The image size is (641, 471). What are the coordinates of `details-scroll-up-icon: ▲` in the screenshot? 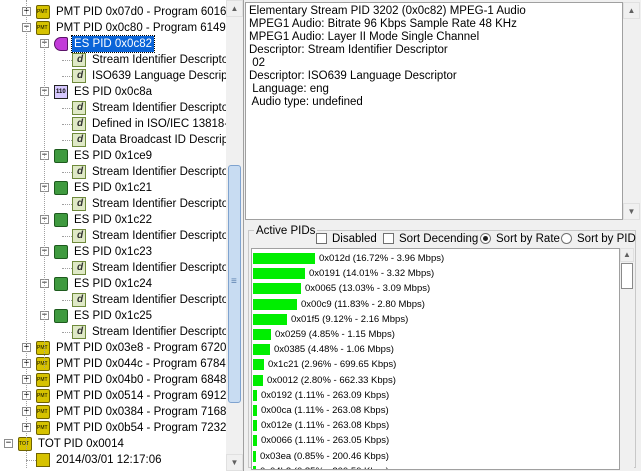 It's located at (631, 10).